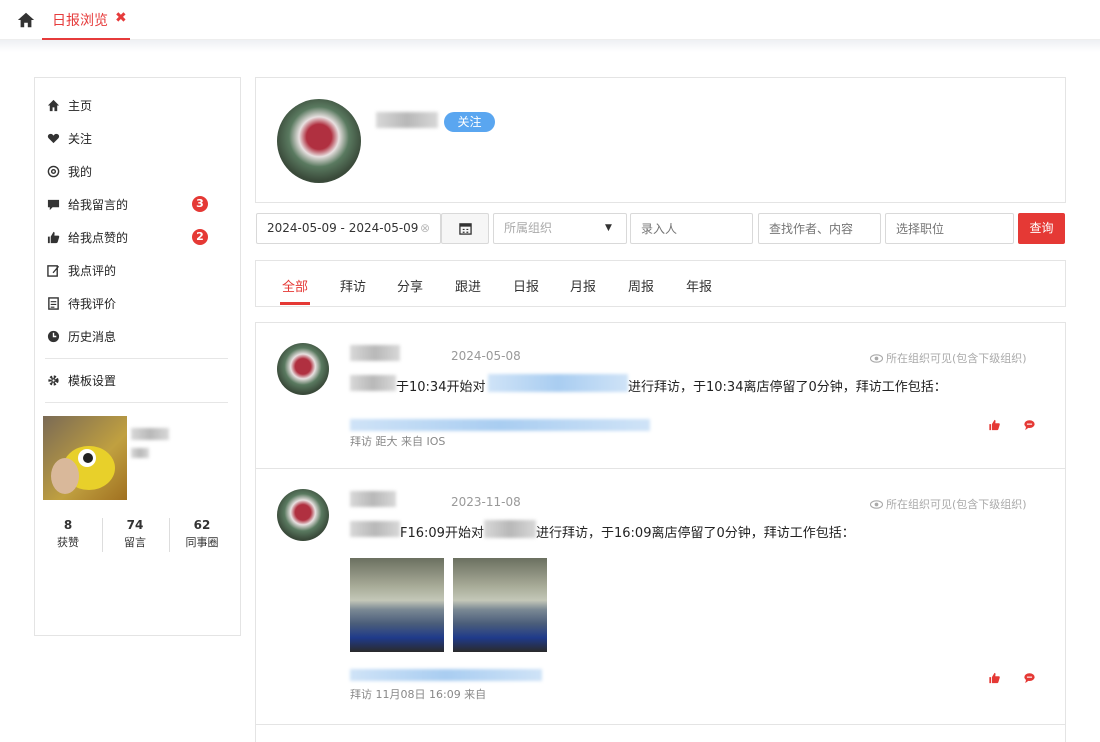 Image resolution: width=1100 pixels, height=742 pixels. What do you see at coordinates (319, 141) in the screenshot?
I see `profile-avatar` at bounding box center [319, 141].